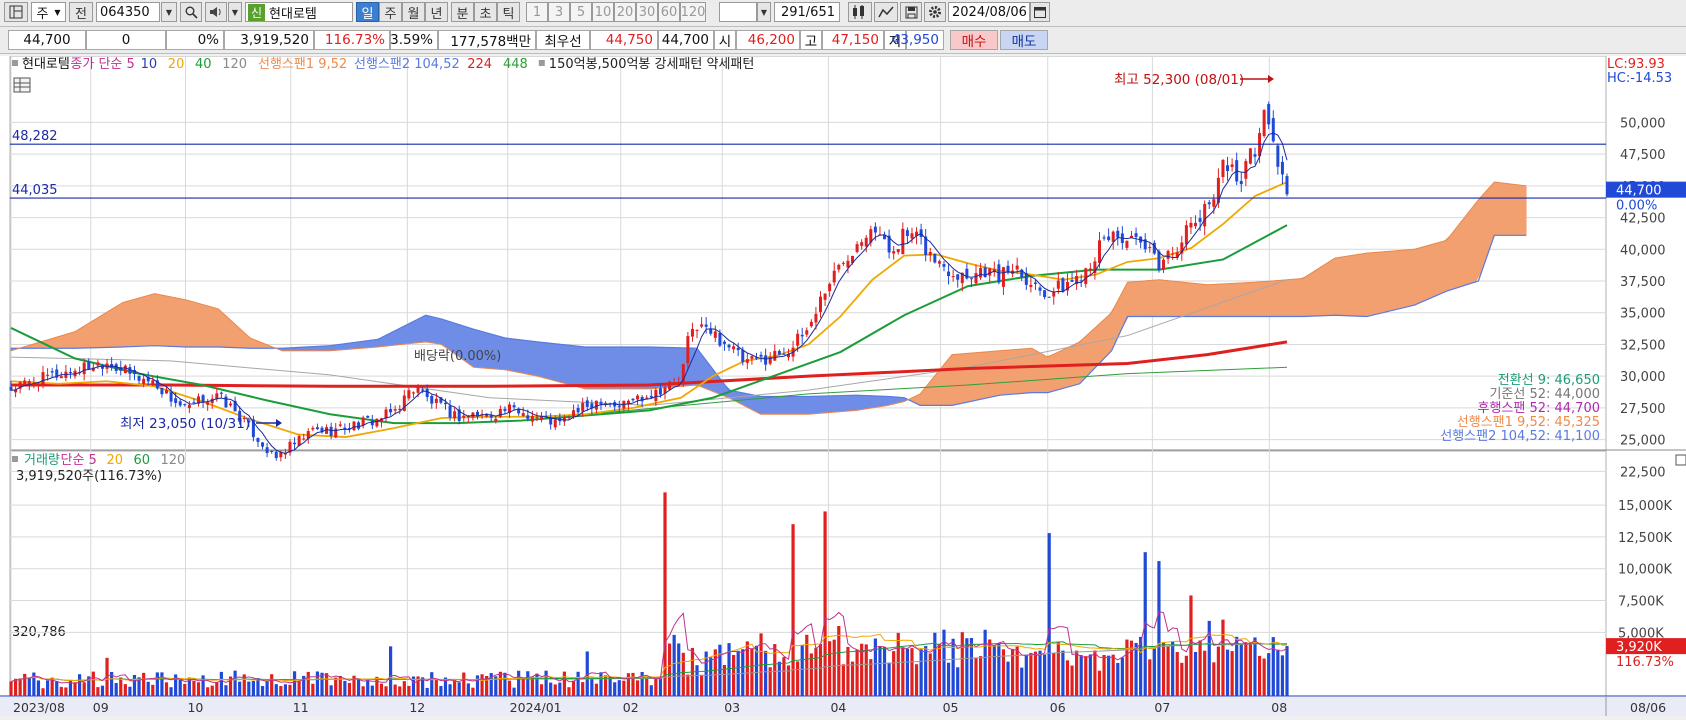 This screenshot has width=1686, height=720. Describe the element at coordinates (22, 85) in the screenshot. I see `table-icon` at that location.